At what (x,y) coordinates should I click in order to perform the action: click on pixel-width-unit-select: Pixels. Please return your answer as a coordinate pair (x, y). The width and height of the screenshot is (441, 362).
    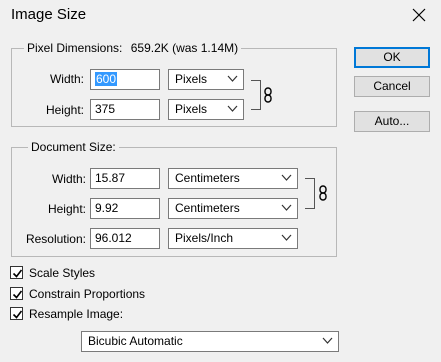
    Looking at the image, I should click on (206, 79).